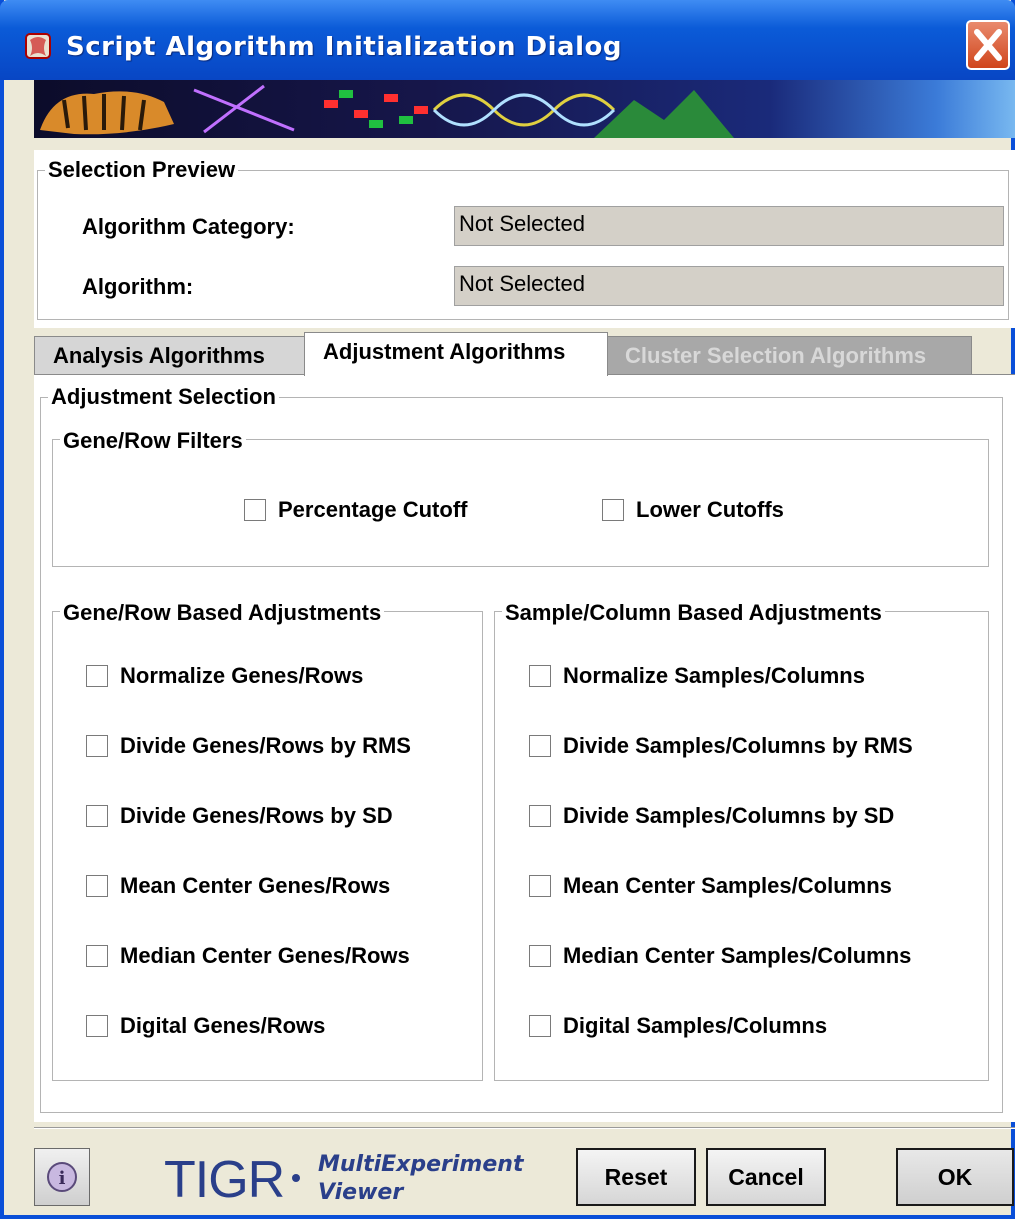 The width and height of the screenshot is (1015, 1219). What do you see at coordinates (789, 355) in the screenshot?
I see `tab-cluster-selection-algorithms: Cluster Selection Algorithms` at bounding box center [789, 355].